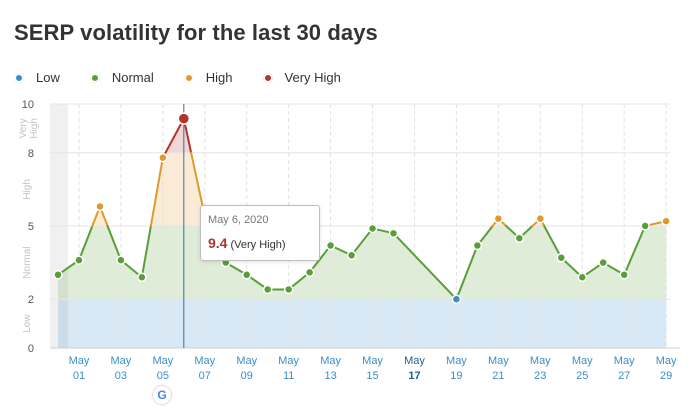  I want to click on band-label: Low, so click(27, 323).